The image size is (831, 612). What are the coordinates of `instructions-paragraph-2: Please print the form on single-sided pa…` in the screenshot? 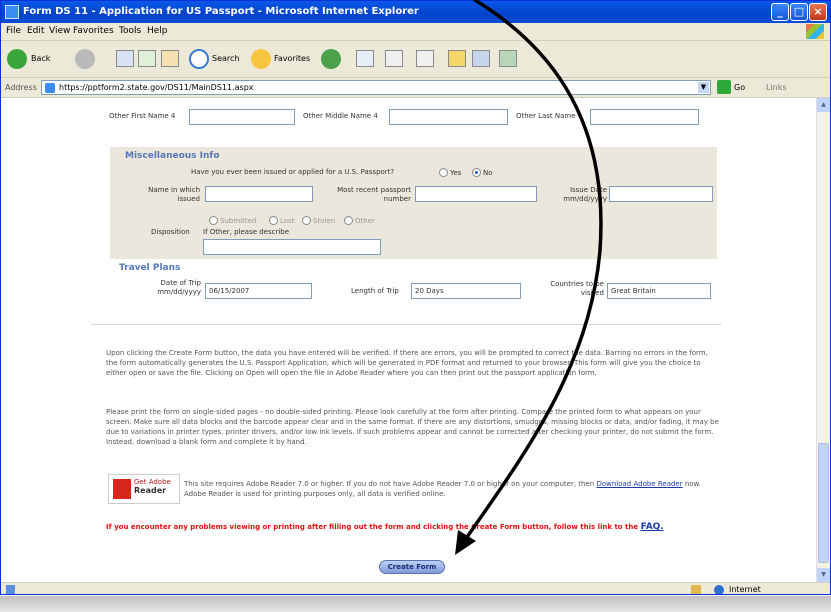 It's located at (412, 427).